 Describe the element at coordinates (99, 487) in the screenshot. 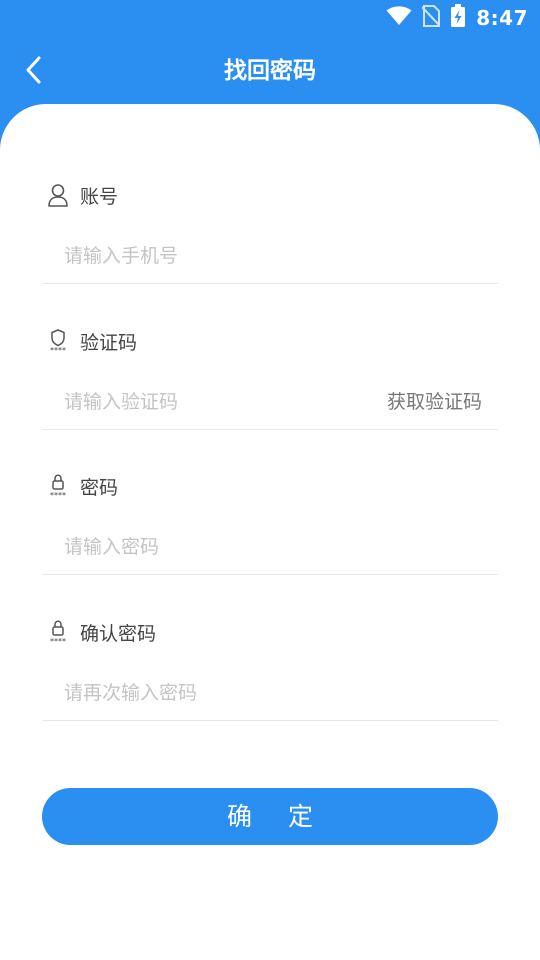

I see `password-label-text: 密码` at that location.